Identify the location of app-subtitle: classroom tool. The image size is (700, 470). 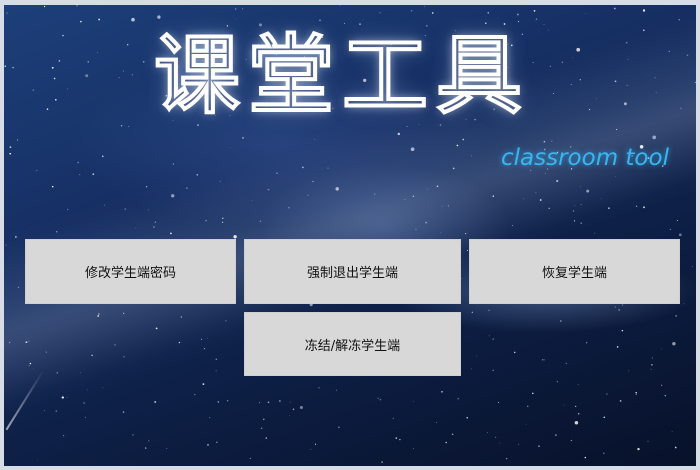
(585, 158).